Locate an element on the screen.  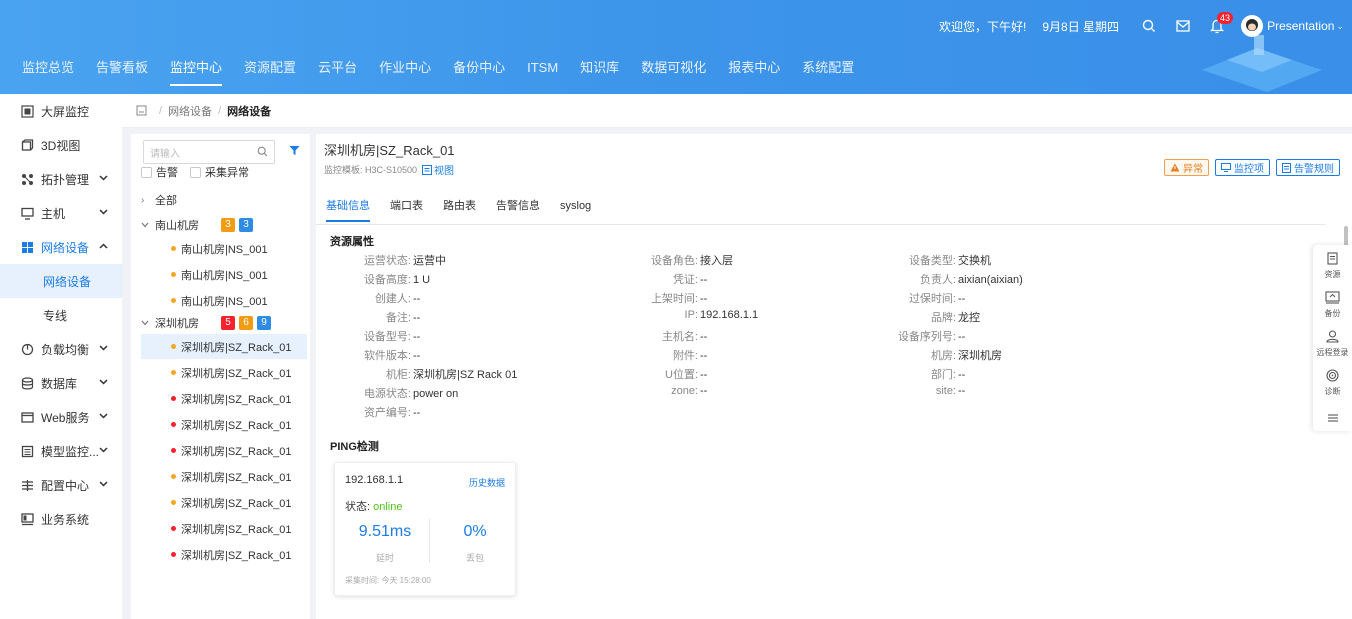
view-link: 视图 is located at coordinates (438, 169).